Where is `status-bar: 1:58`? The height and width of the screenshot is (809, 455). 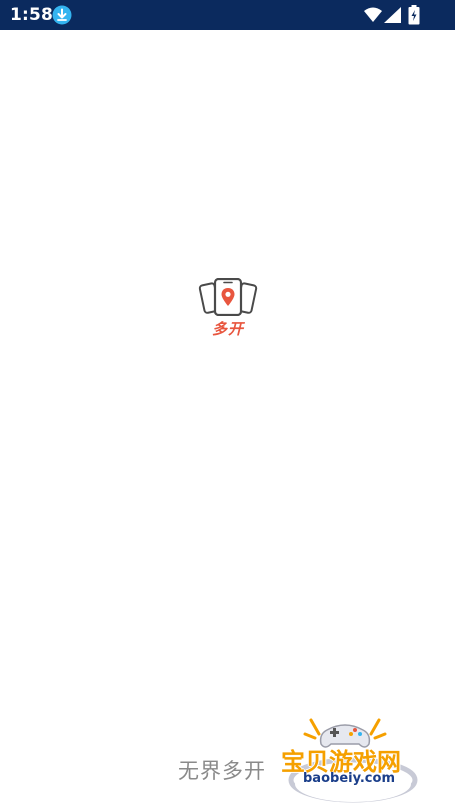
status-bar: 1:58 is located at coordinates (227, 15).